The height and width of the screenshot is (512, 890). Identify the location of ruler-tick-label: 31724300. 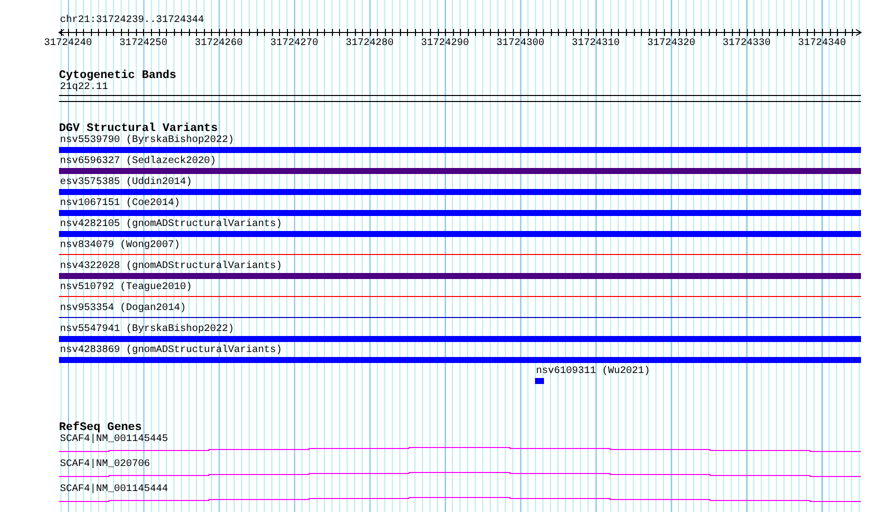
(520, 43).